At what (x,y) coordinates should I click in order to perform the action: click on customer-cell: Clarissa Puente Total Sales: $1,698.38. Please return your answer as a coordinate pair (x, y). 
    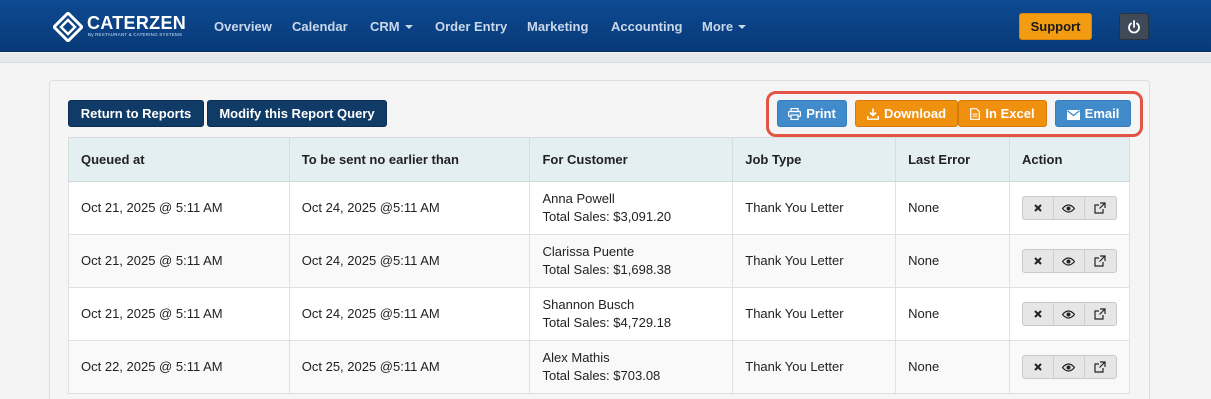
    Looking at the image, I should click on (631, 261).